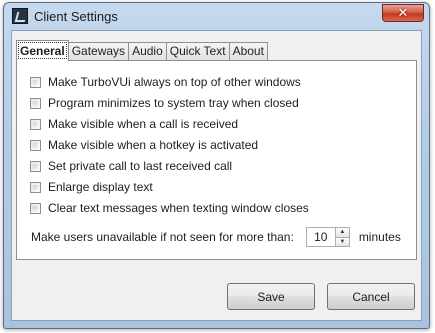  Describe the element at coordinates (197, 51) in the screenshot. I see `tab-quick-text: Quick Text` at that location.